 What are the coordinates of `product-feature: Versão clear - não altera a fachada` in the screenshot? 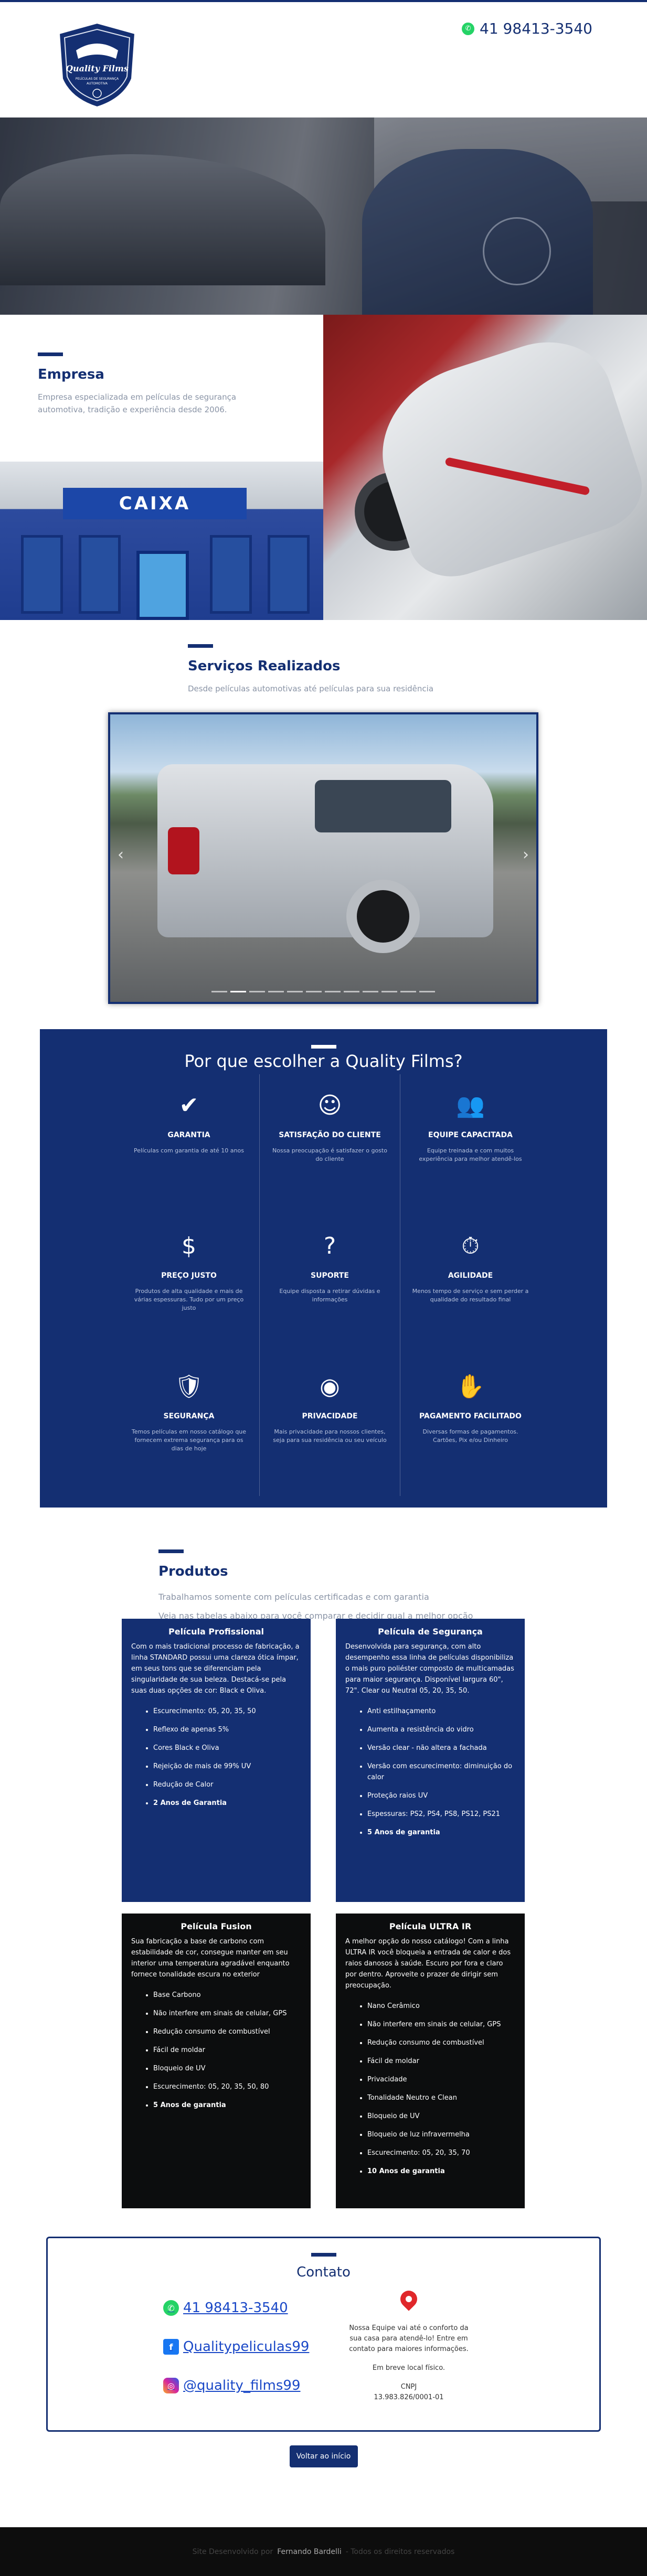 It's located at (441, 1748).